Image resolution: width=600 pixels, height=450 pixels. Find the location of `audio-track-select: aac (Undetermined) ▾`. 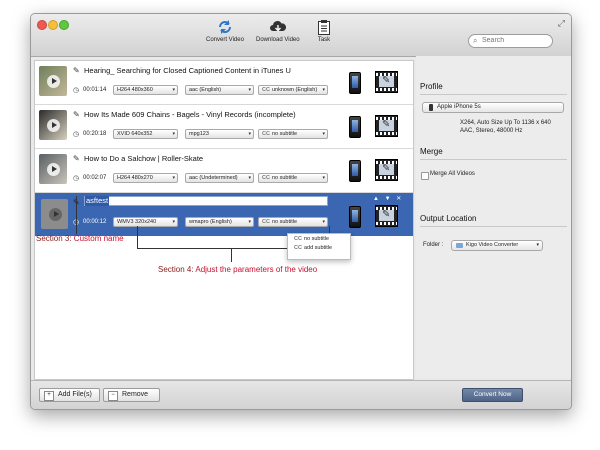

audio-track-select: aac (Undetermined) ▾ is located at coordinates (219, 178).